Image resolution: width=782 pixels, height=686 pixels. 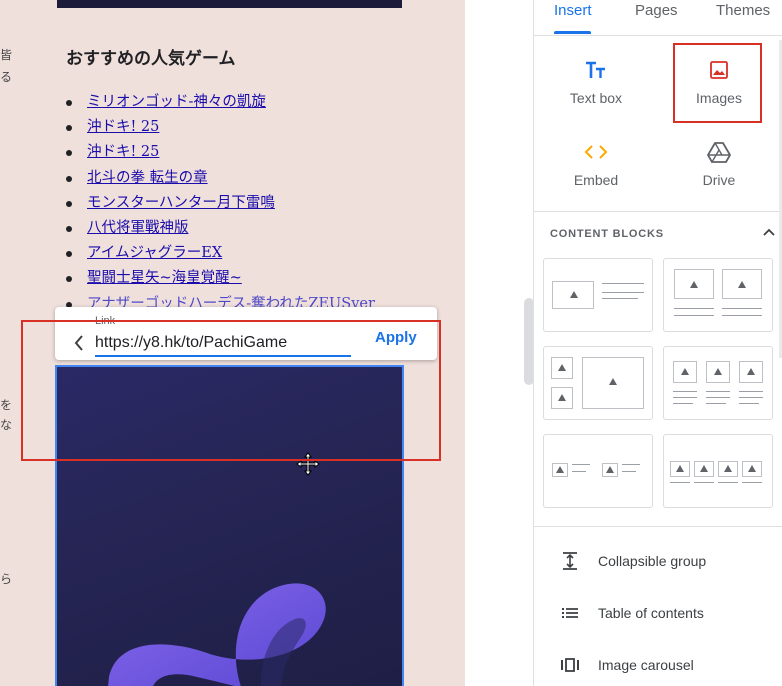 What do you see at coordinates (596, 82) in the screenshot?
I see `insert-text-box: Text box` at bounding box center [596, 82].